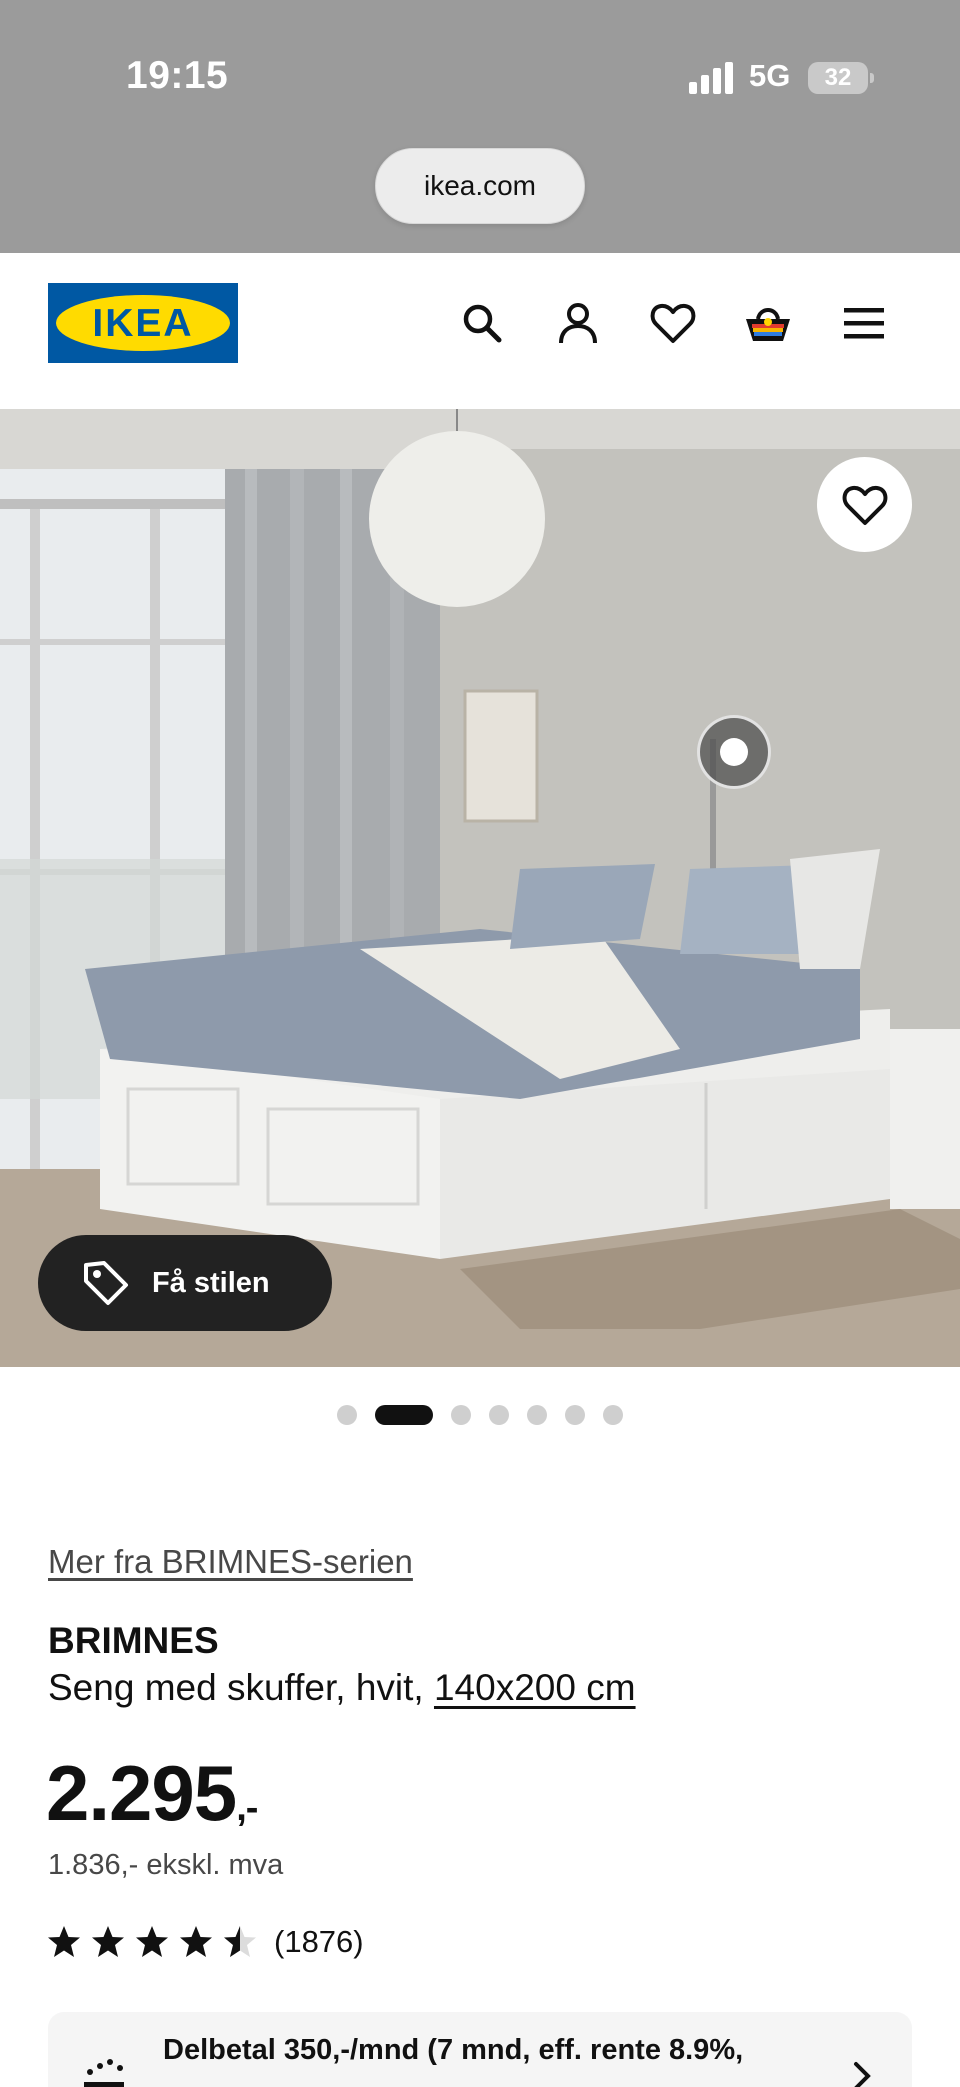 The width and height of the screenshot is (960, 2087). Describe the element at coordinates (482, 323) in the screenshot. I see `search-icon` at that location.